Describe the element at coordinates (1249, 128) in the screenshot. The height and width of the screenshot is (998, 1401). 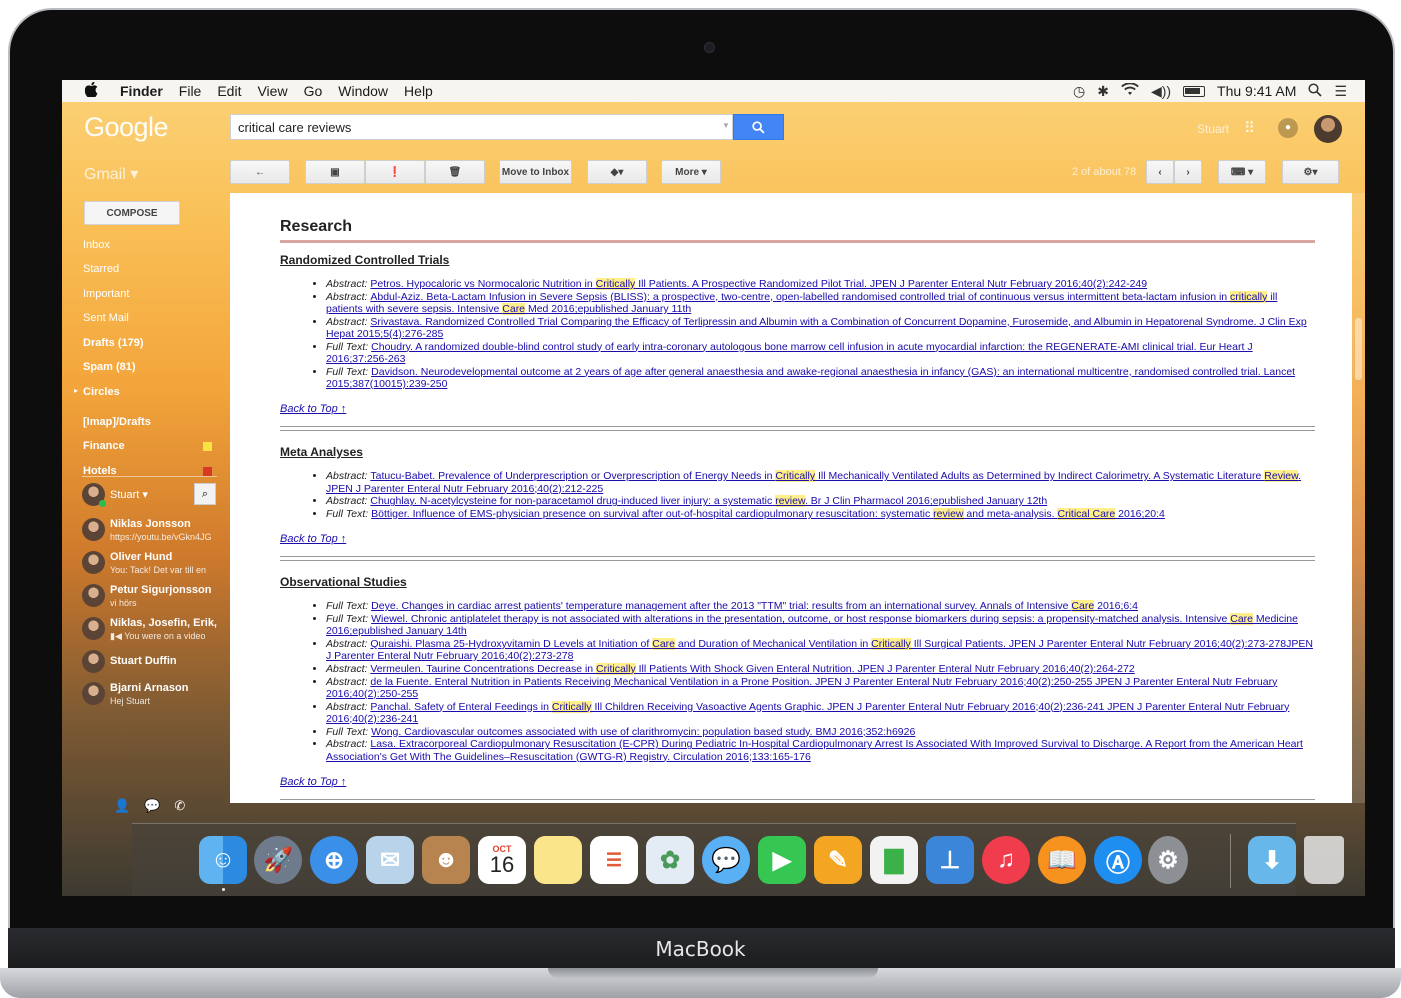
I see `apps-grid-icon: ⠿` at that location.